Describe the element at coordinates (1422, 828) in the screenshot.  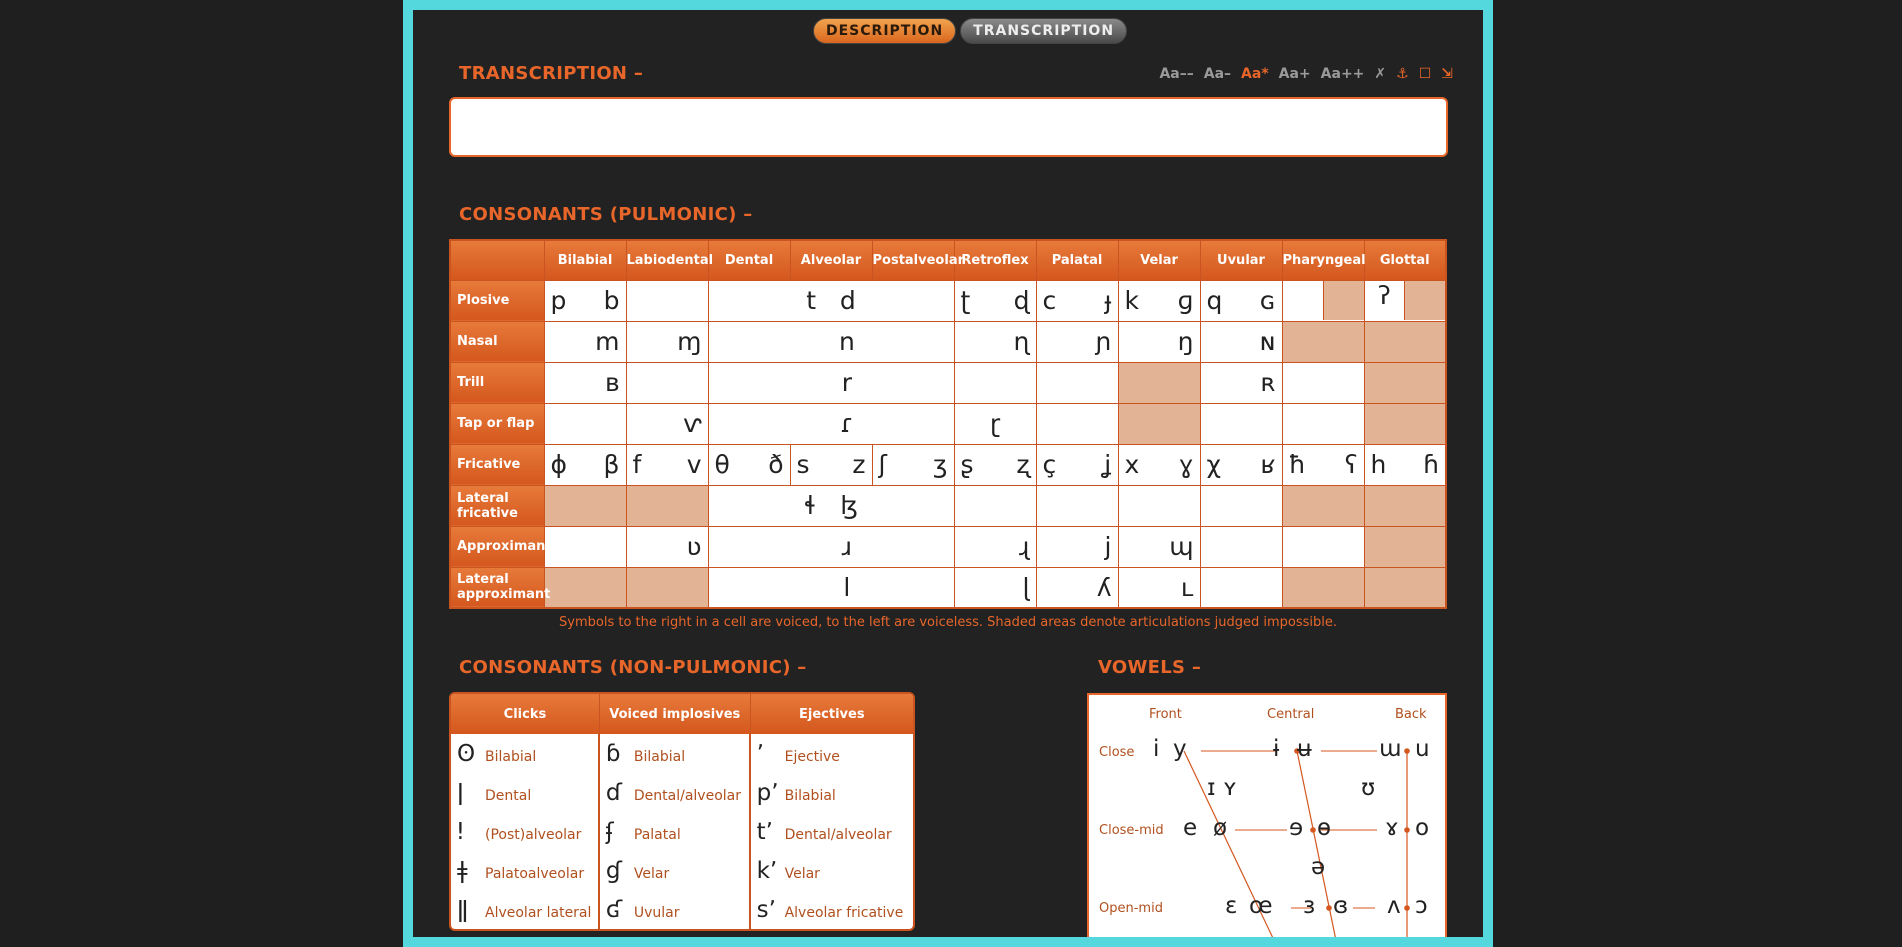
I see `vowel-symbol: o` at that location.